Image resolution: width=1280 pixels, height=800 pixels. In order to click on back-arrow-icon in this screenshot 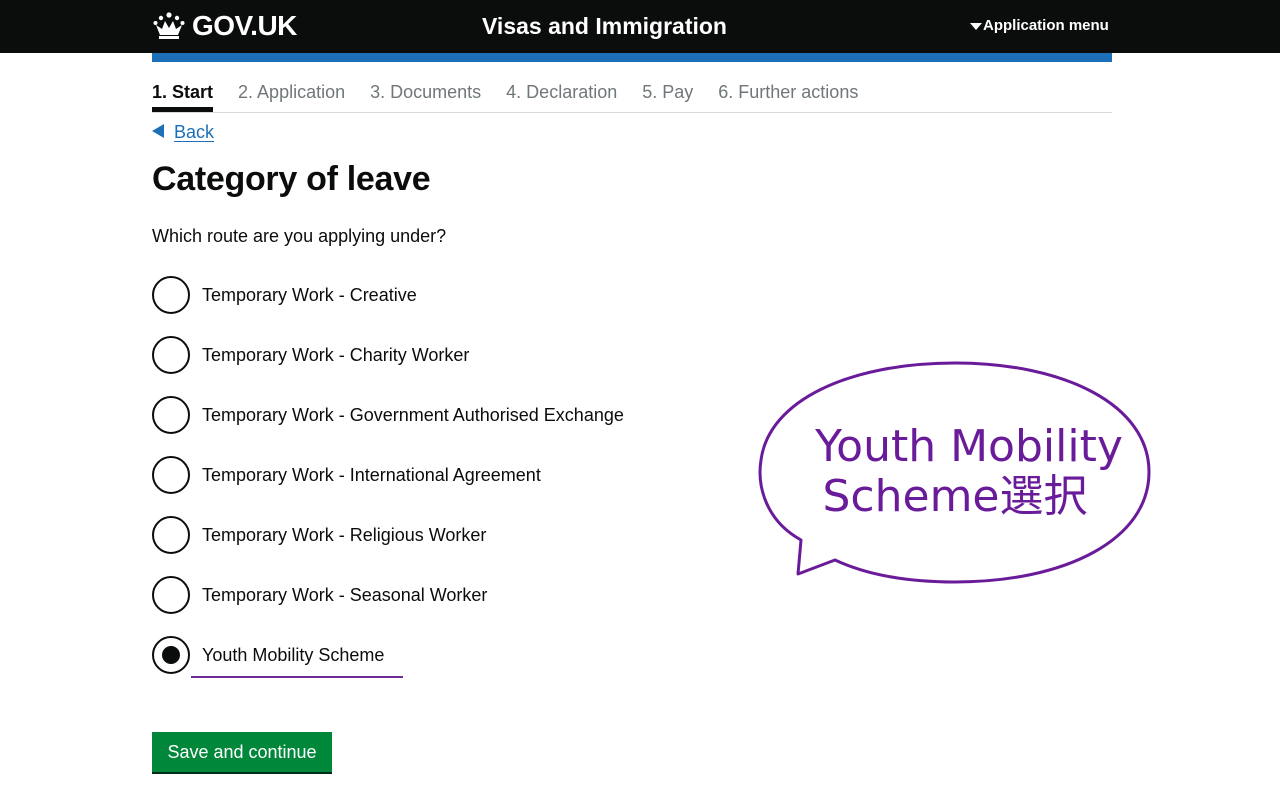, I will do `click(158, 131)`.